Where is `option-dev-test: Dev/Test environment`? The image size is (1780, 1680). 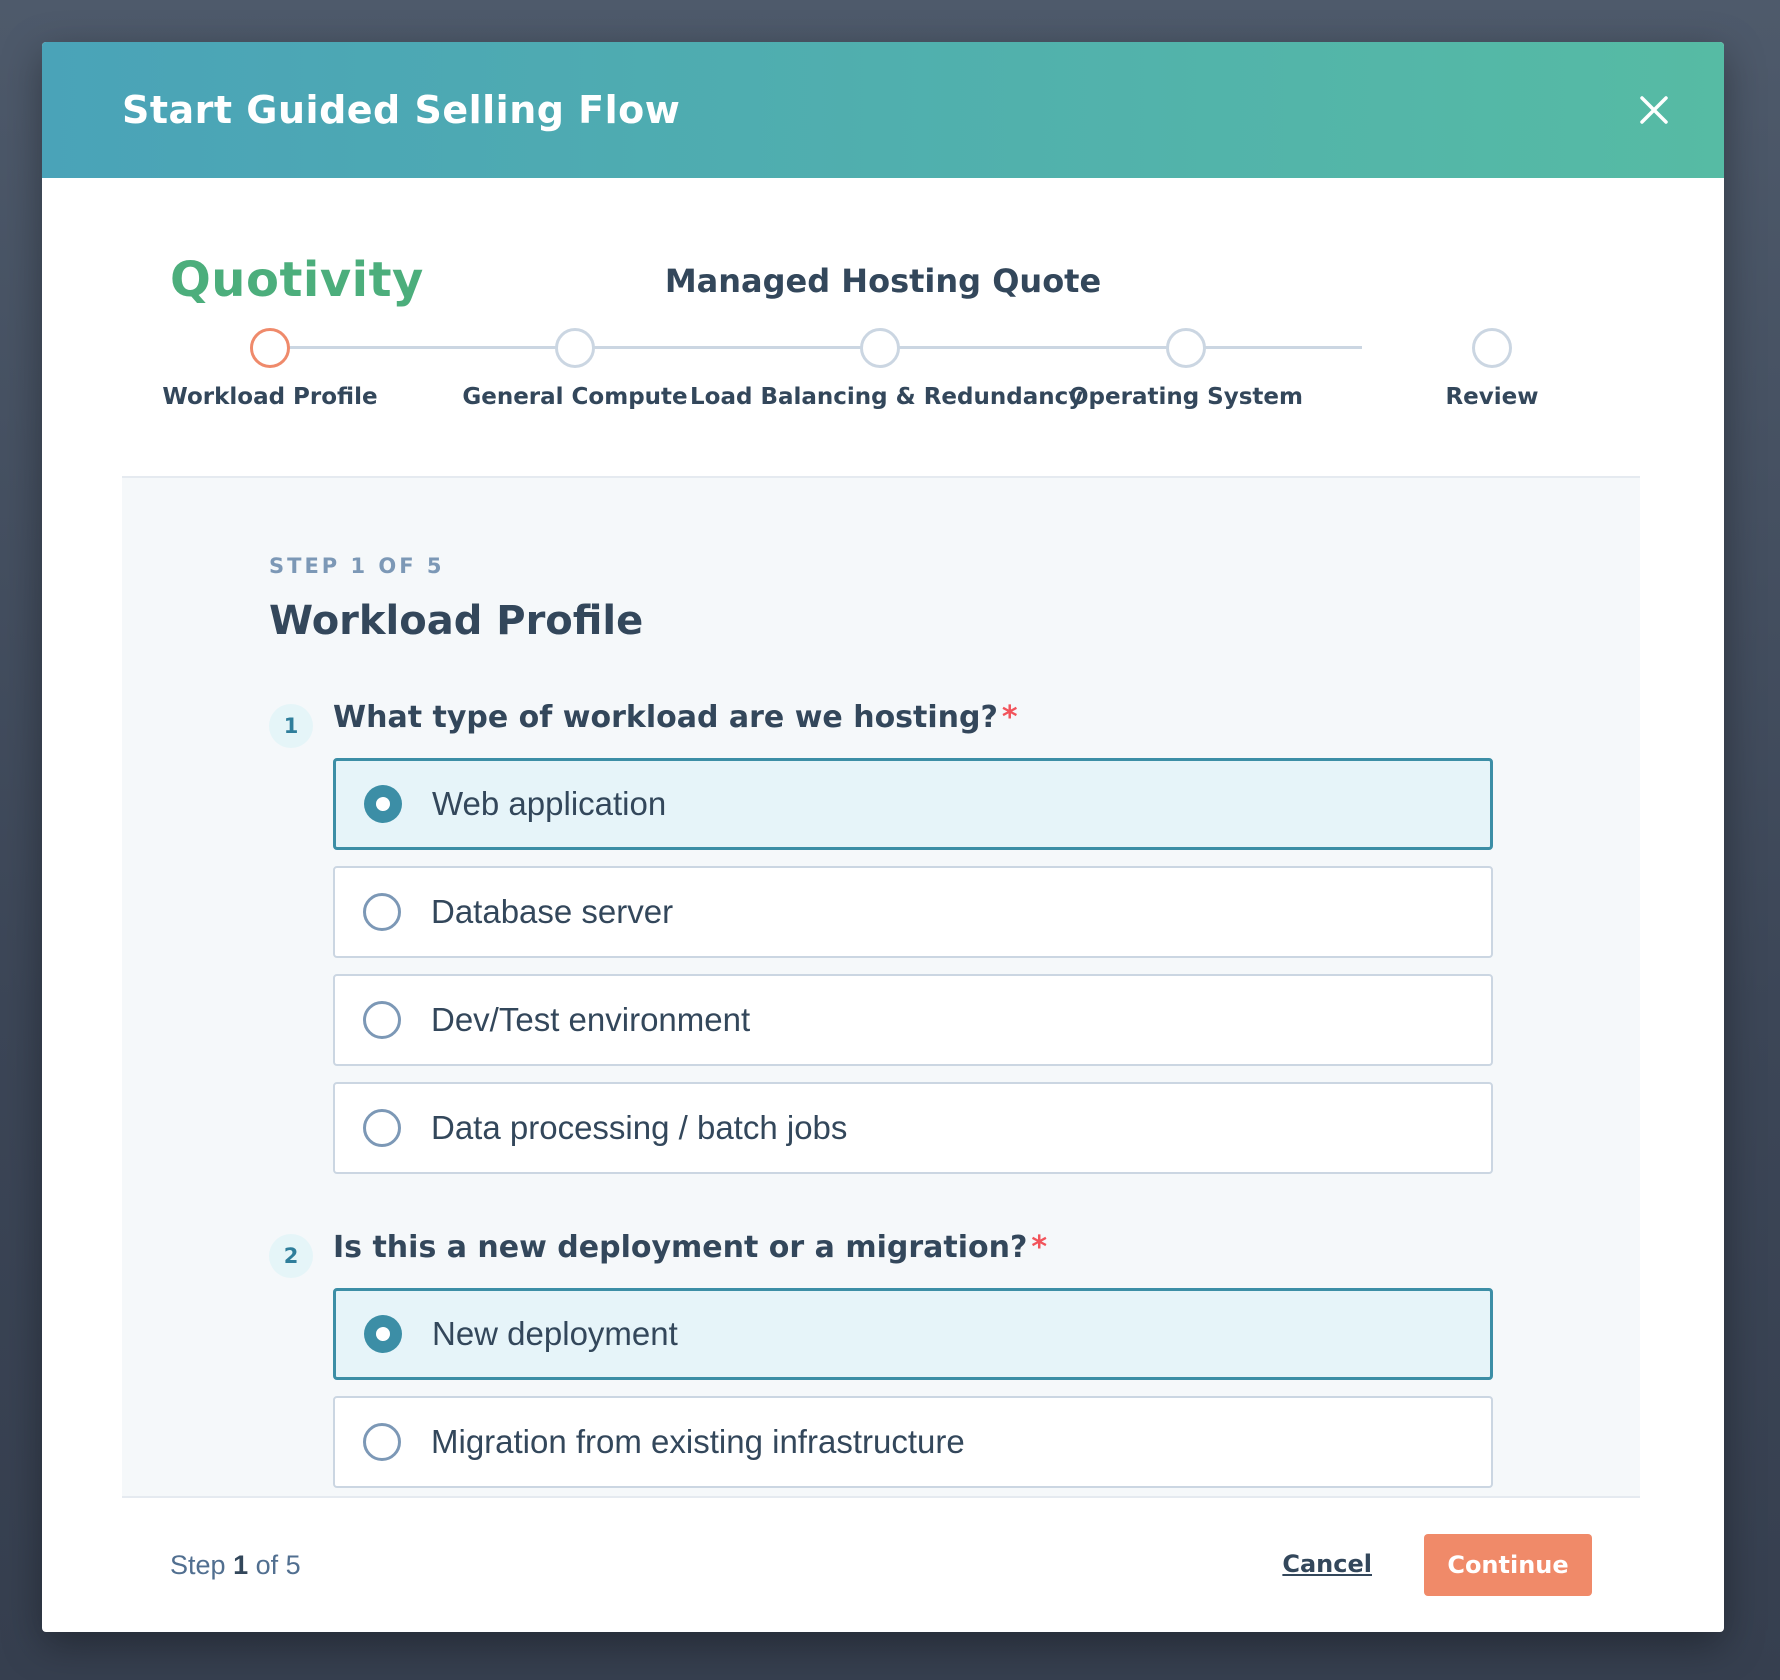 option-dev-test: Dev/Test environment is located at coordinates (913, 1020).